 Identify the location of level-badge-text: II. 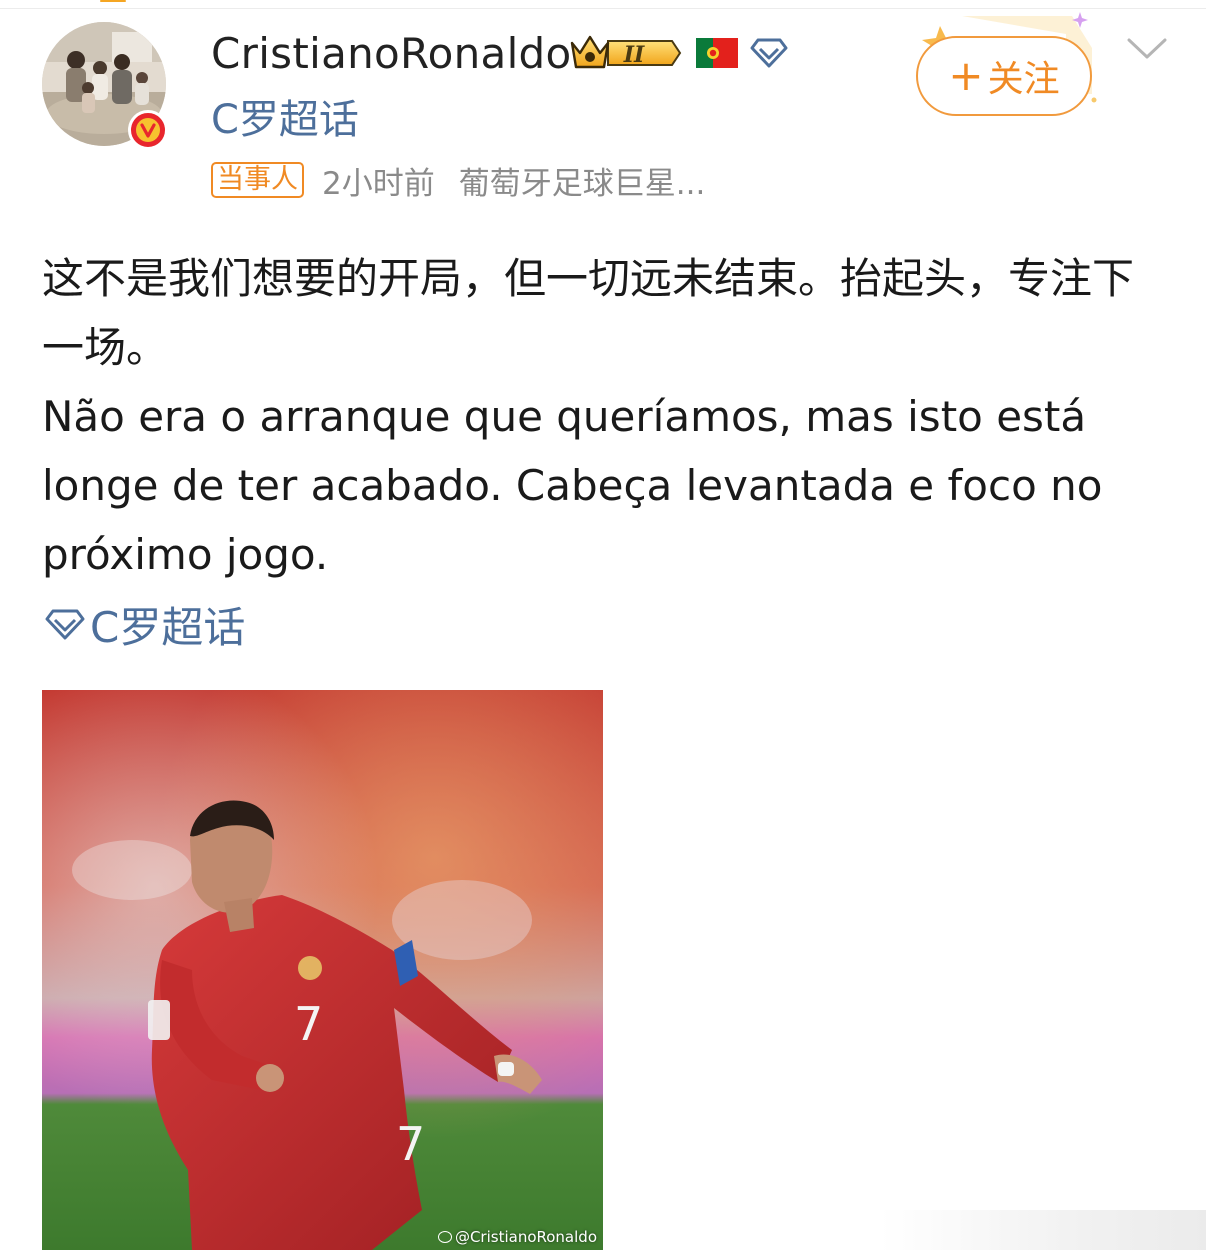
(634, 55).